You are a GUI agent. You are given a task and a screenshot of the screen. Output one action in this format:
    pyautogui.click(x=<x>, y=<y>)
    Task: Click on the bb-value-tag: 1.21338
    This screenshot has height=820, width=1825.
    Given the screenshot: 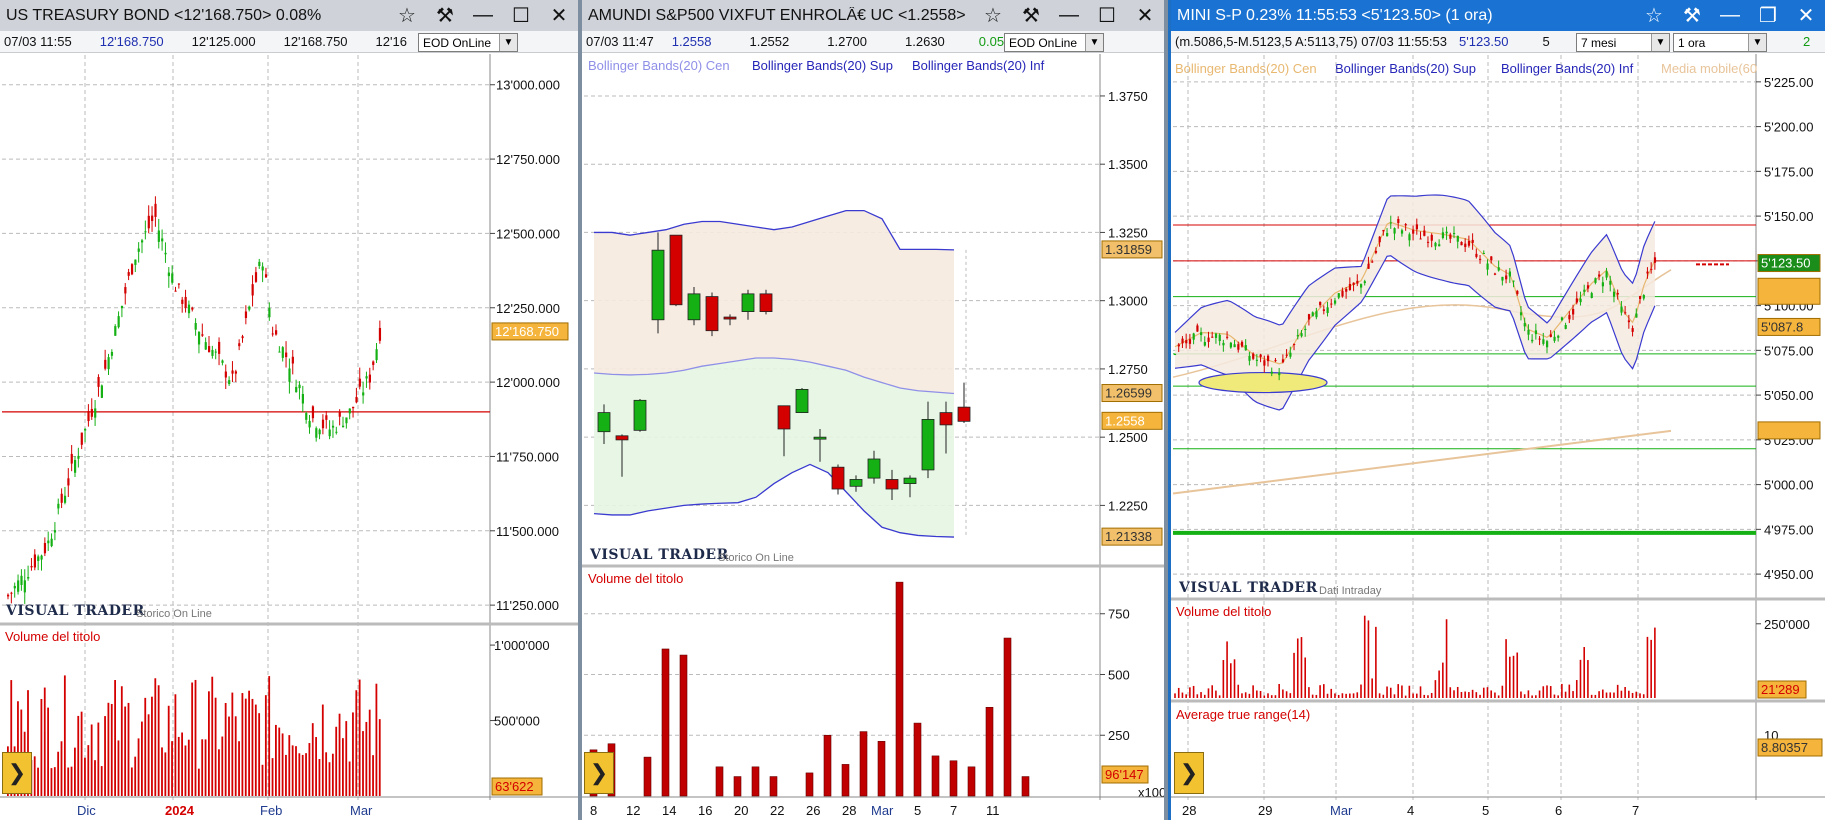 What is the action you would take?
    pyautogui.click(x=1128, y=536)
    